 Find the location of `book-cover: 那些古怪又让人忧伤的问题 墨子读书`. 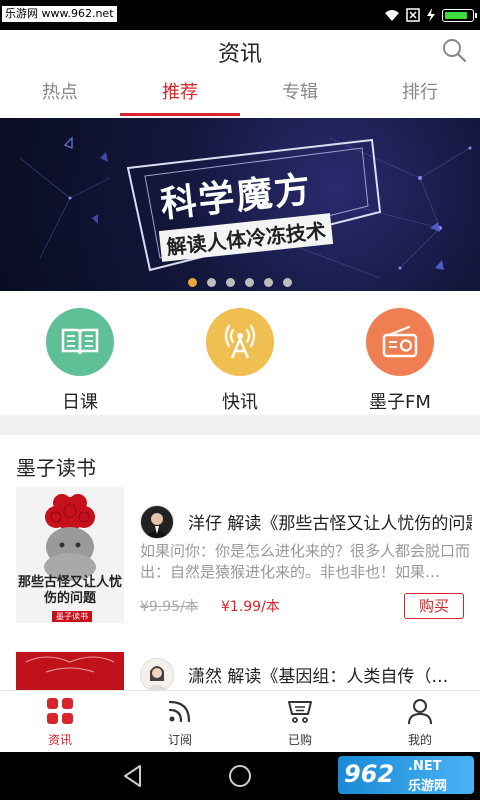

book-cover: 那些古怪又让人忧伤的问题 墨子读书 is located at coordinates (70, 555).